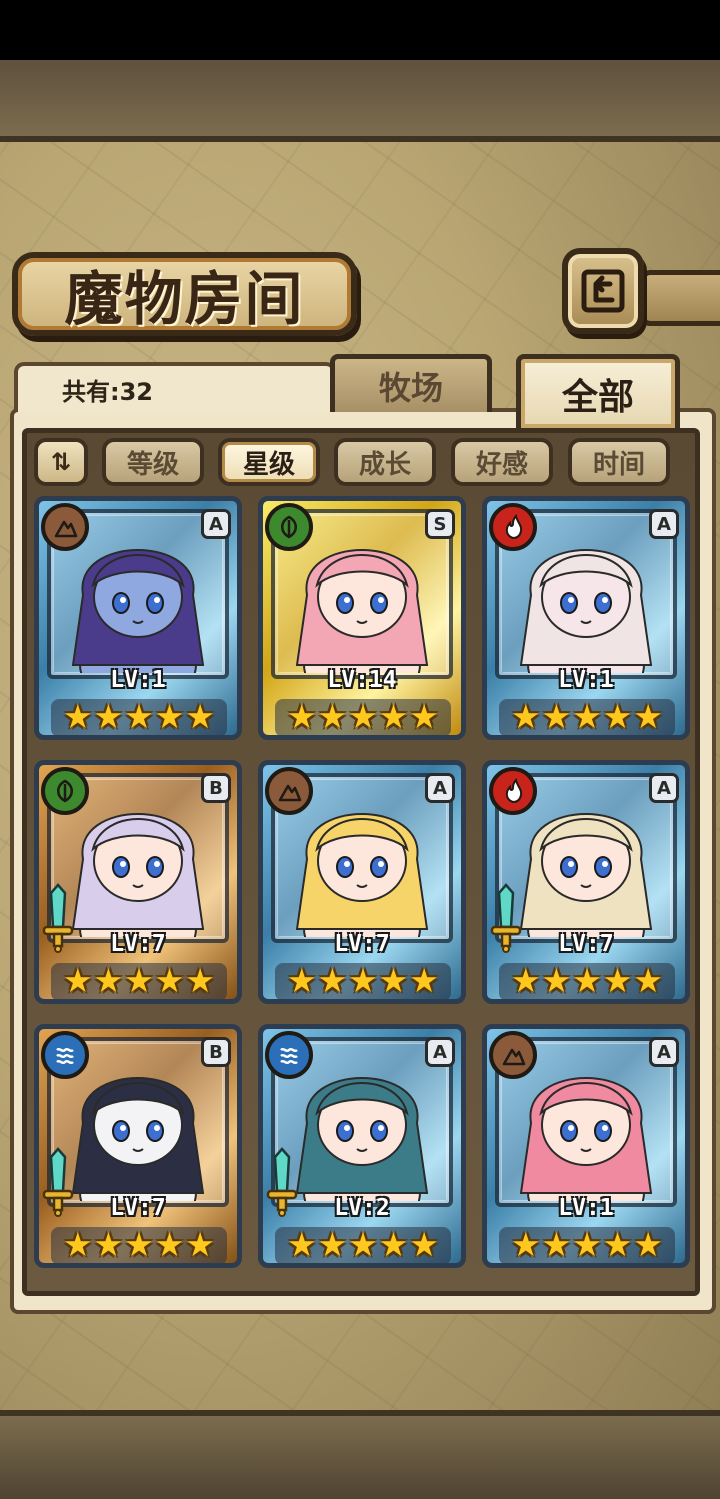 This screenshot has height=1499, width=720. I want to click on sort-order-toggle: ⇅, so click(61, 462).